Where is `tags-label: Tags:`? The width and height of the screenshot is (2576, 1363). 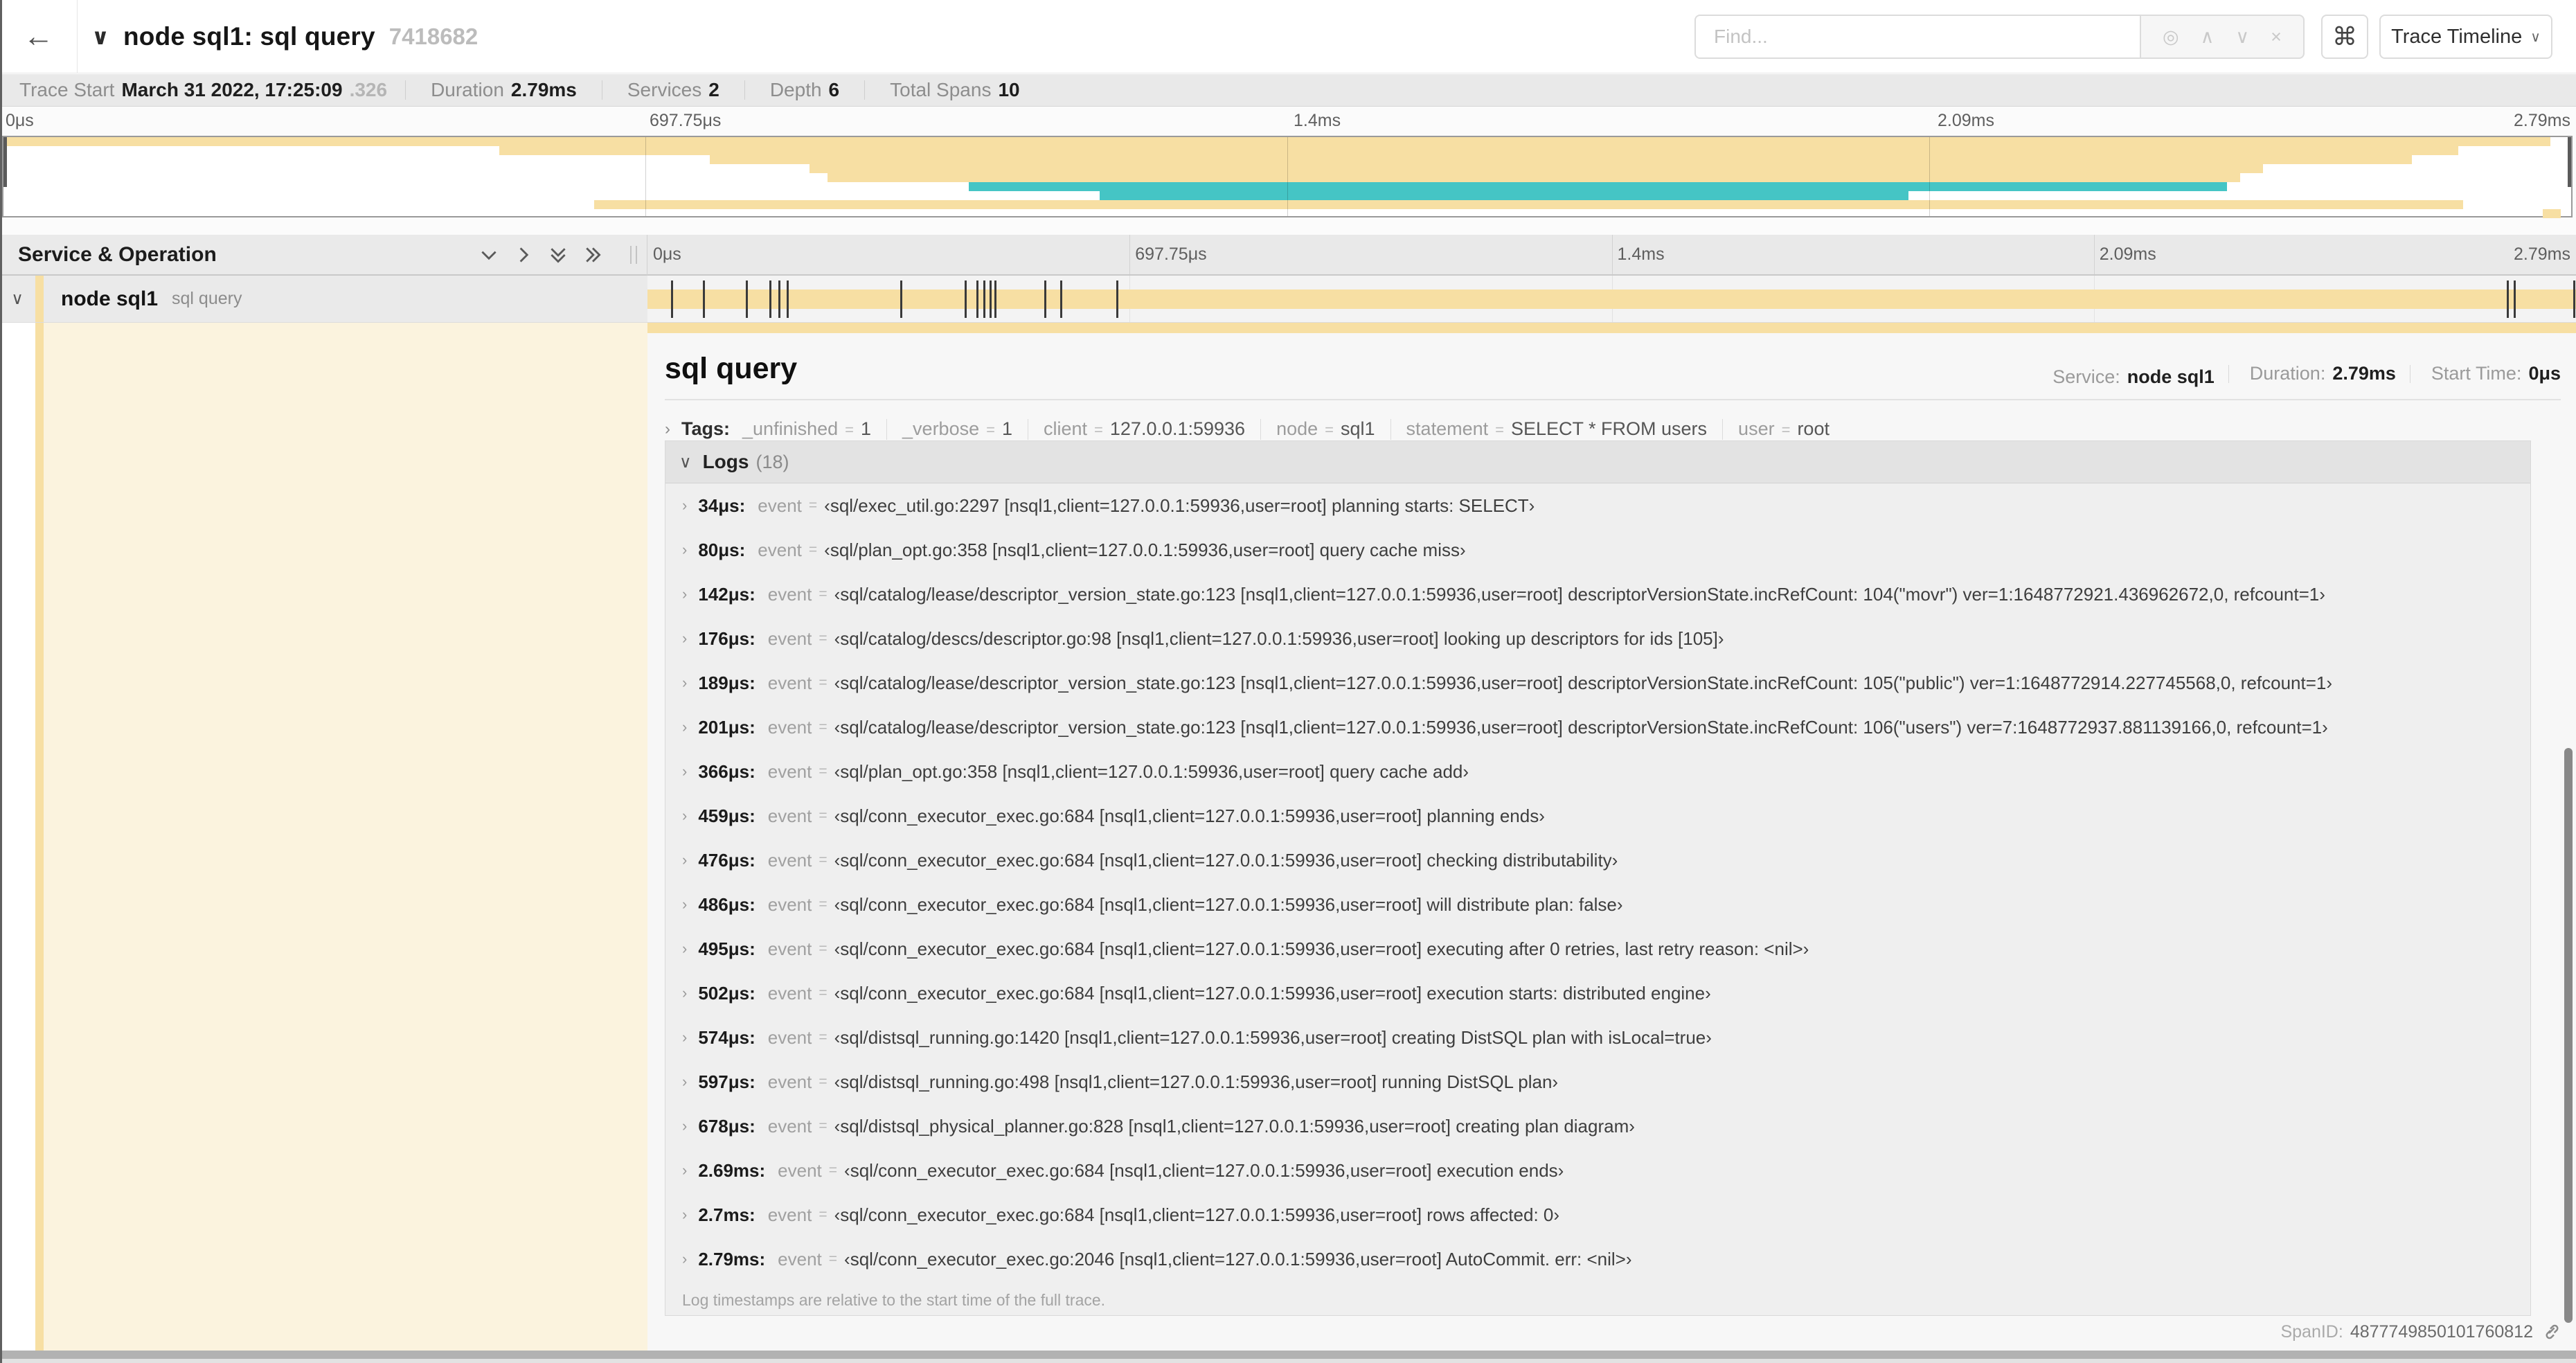
tags-label: Tags: is located at coordinates (706, 429).